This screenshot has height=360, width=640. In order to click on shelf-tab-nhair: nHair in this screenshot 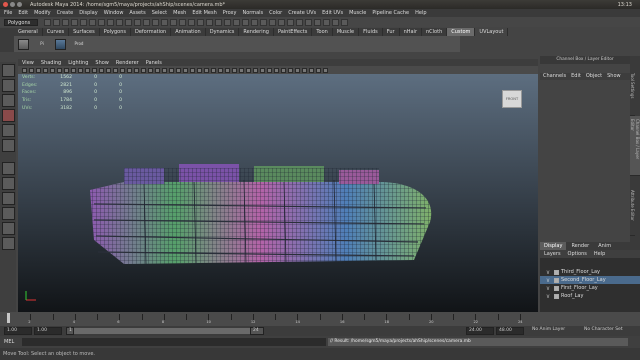, I will do `click(411, 32)`.